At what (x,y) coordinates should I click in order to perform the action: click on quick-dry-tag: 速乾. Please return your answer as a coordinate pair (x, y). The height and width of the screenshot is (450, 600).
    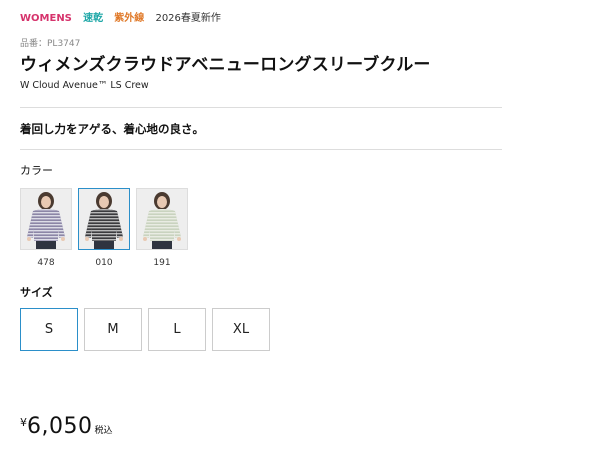
    Looking at the image, I should click on (93, 18).